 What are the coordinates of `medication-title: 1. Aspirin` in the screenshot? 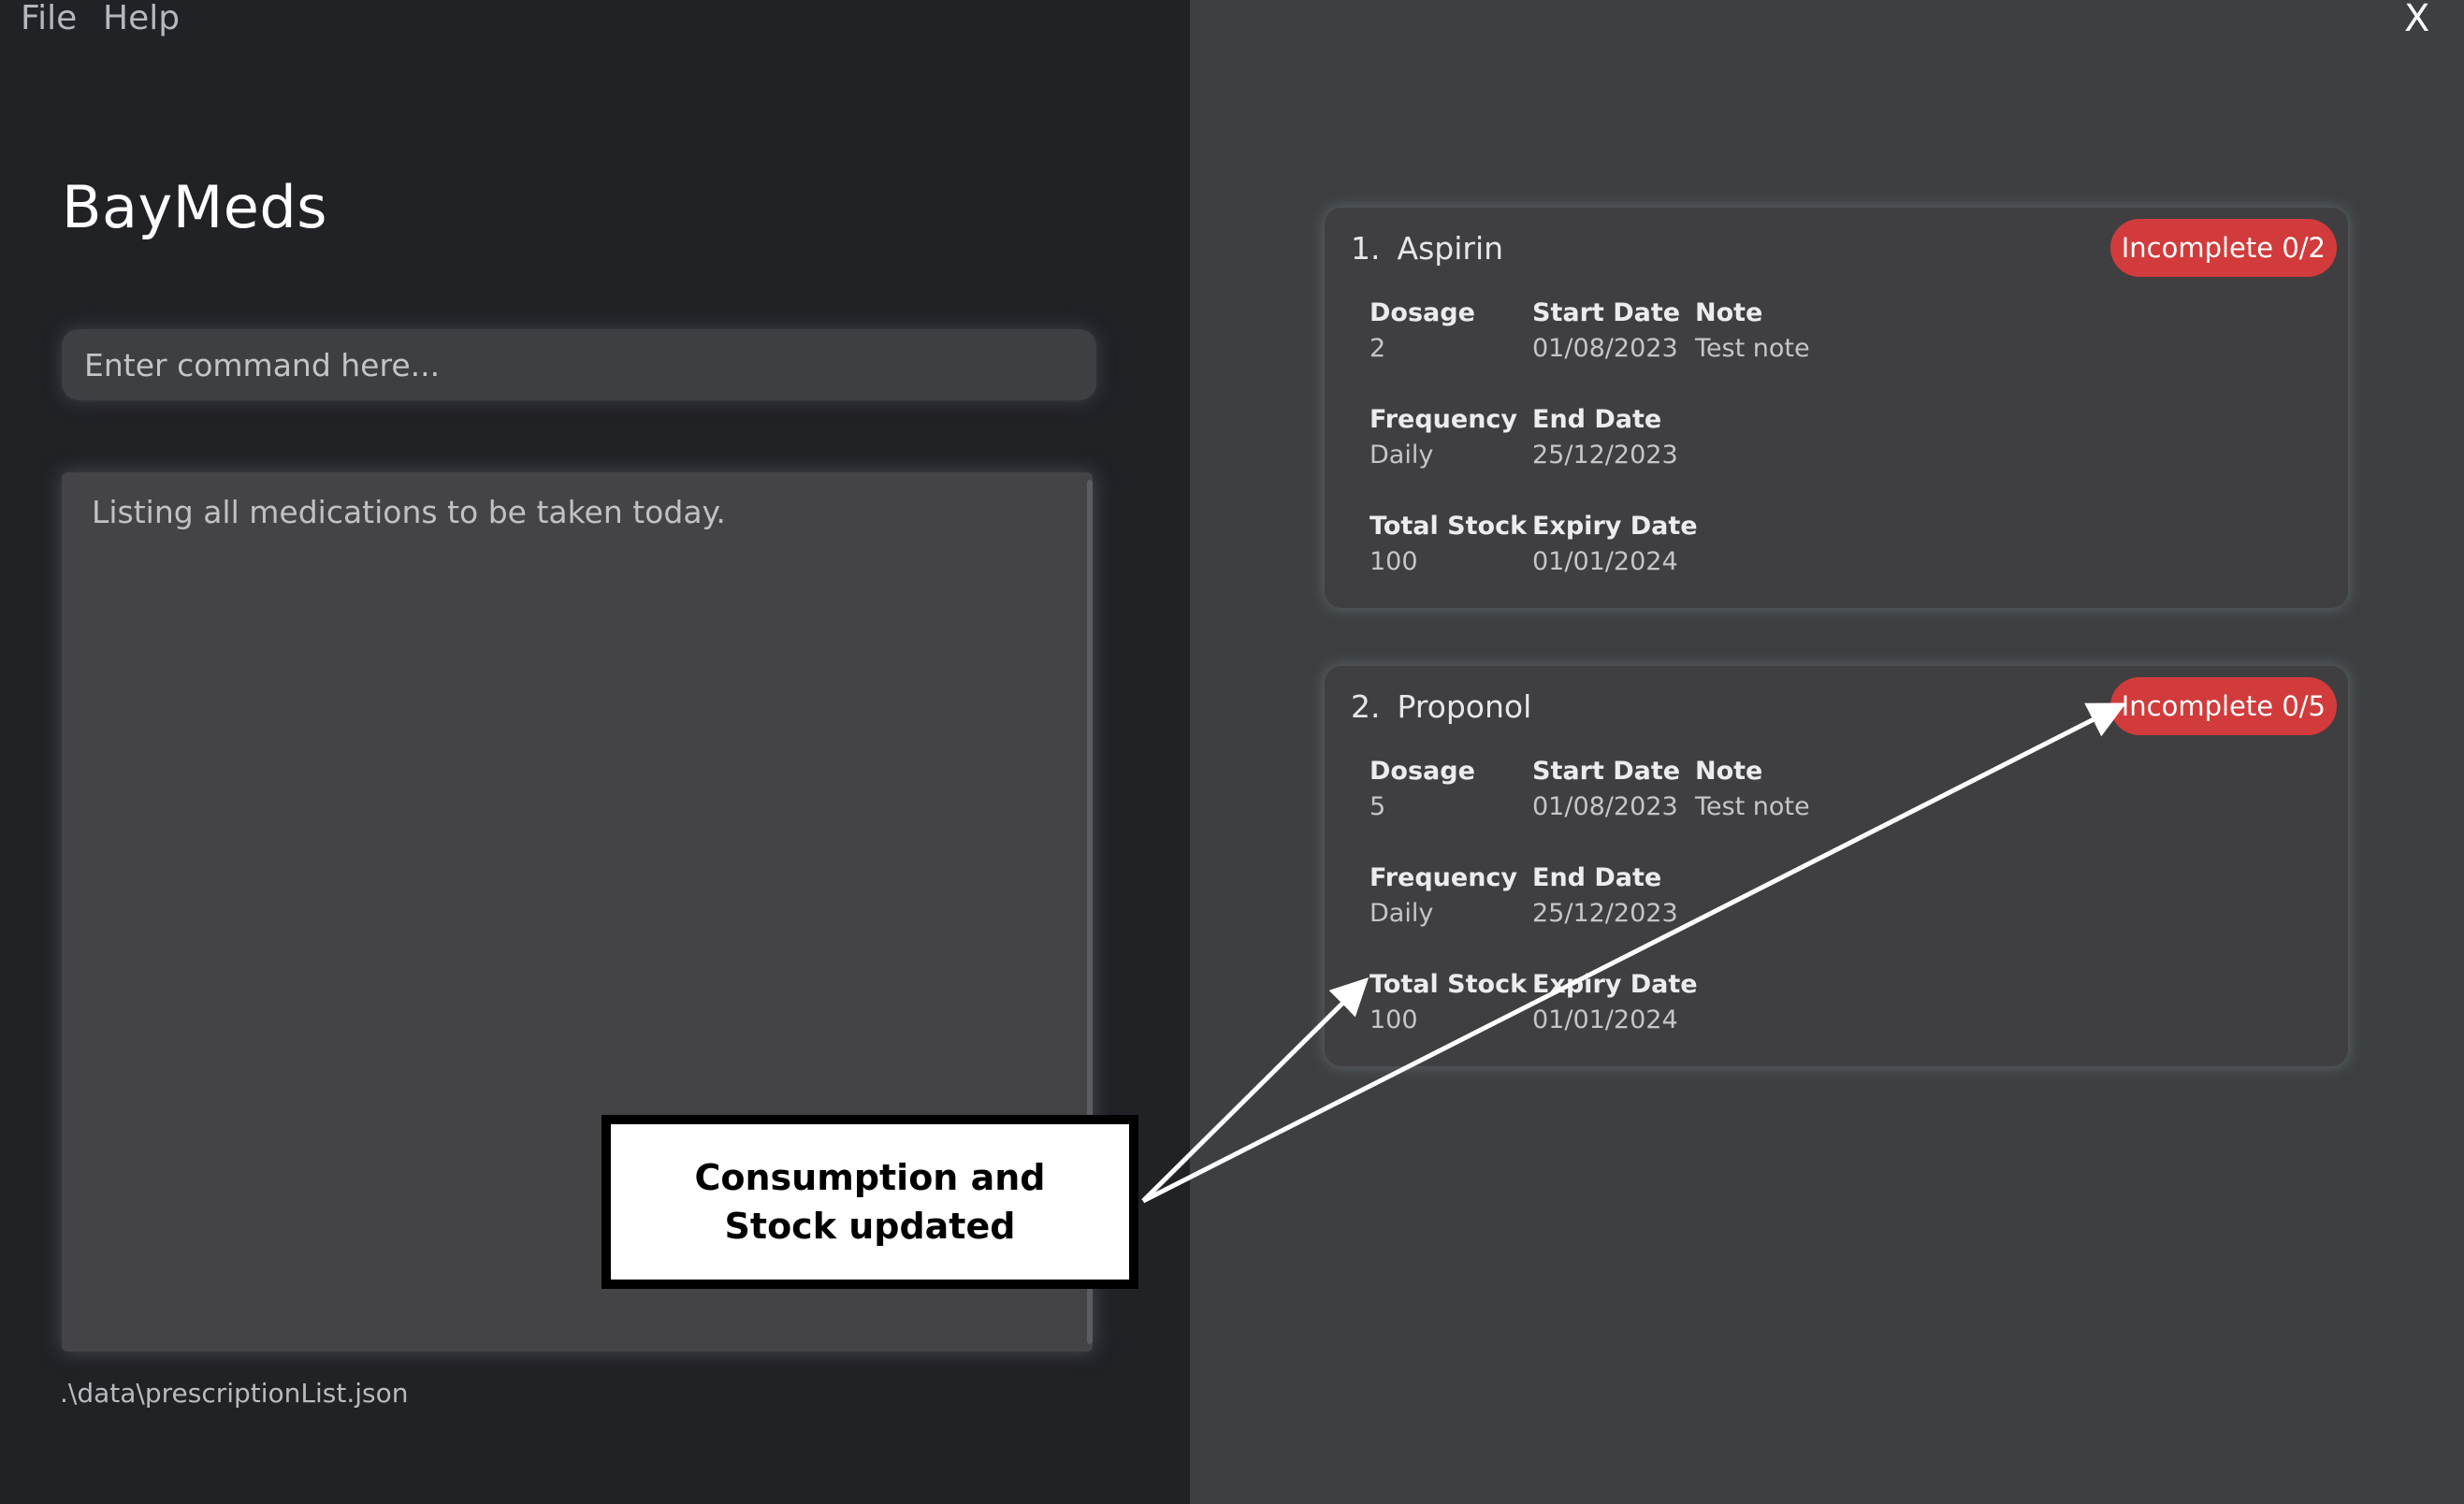 It's located at (1427, 248).